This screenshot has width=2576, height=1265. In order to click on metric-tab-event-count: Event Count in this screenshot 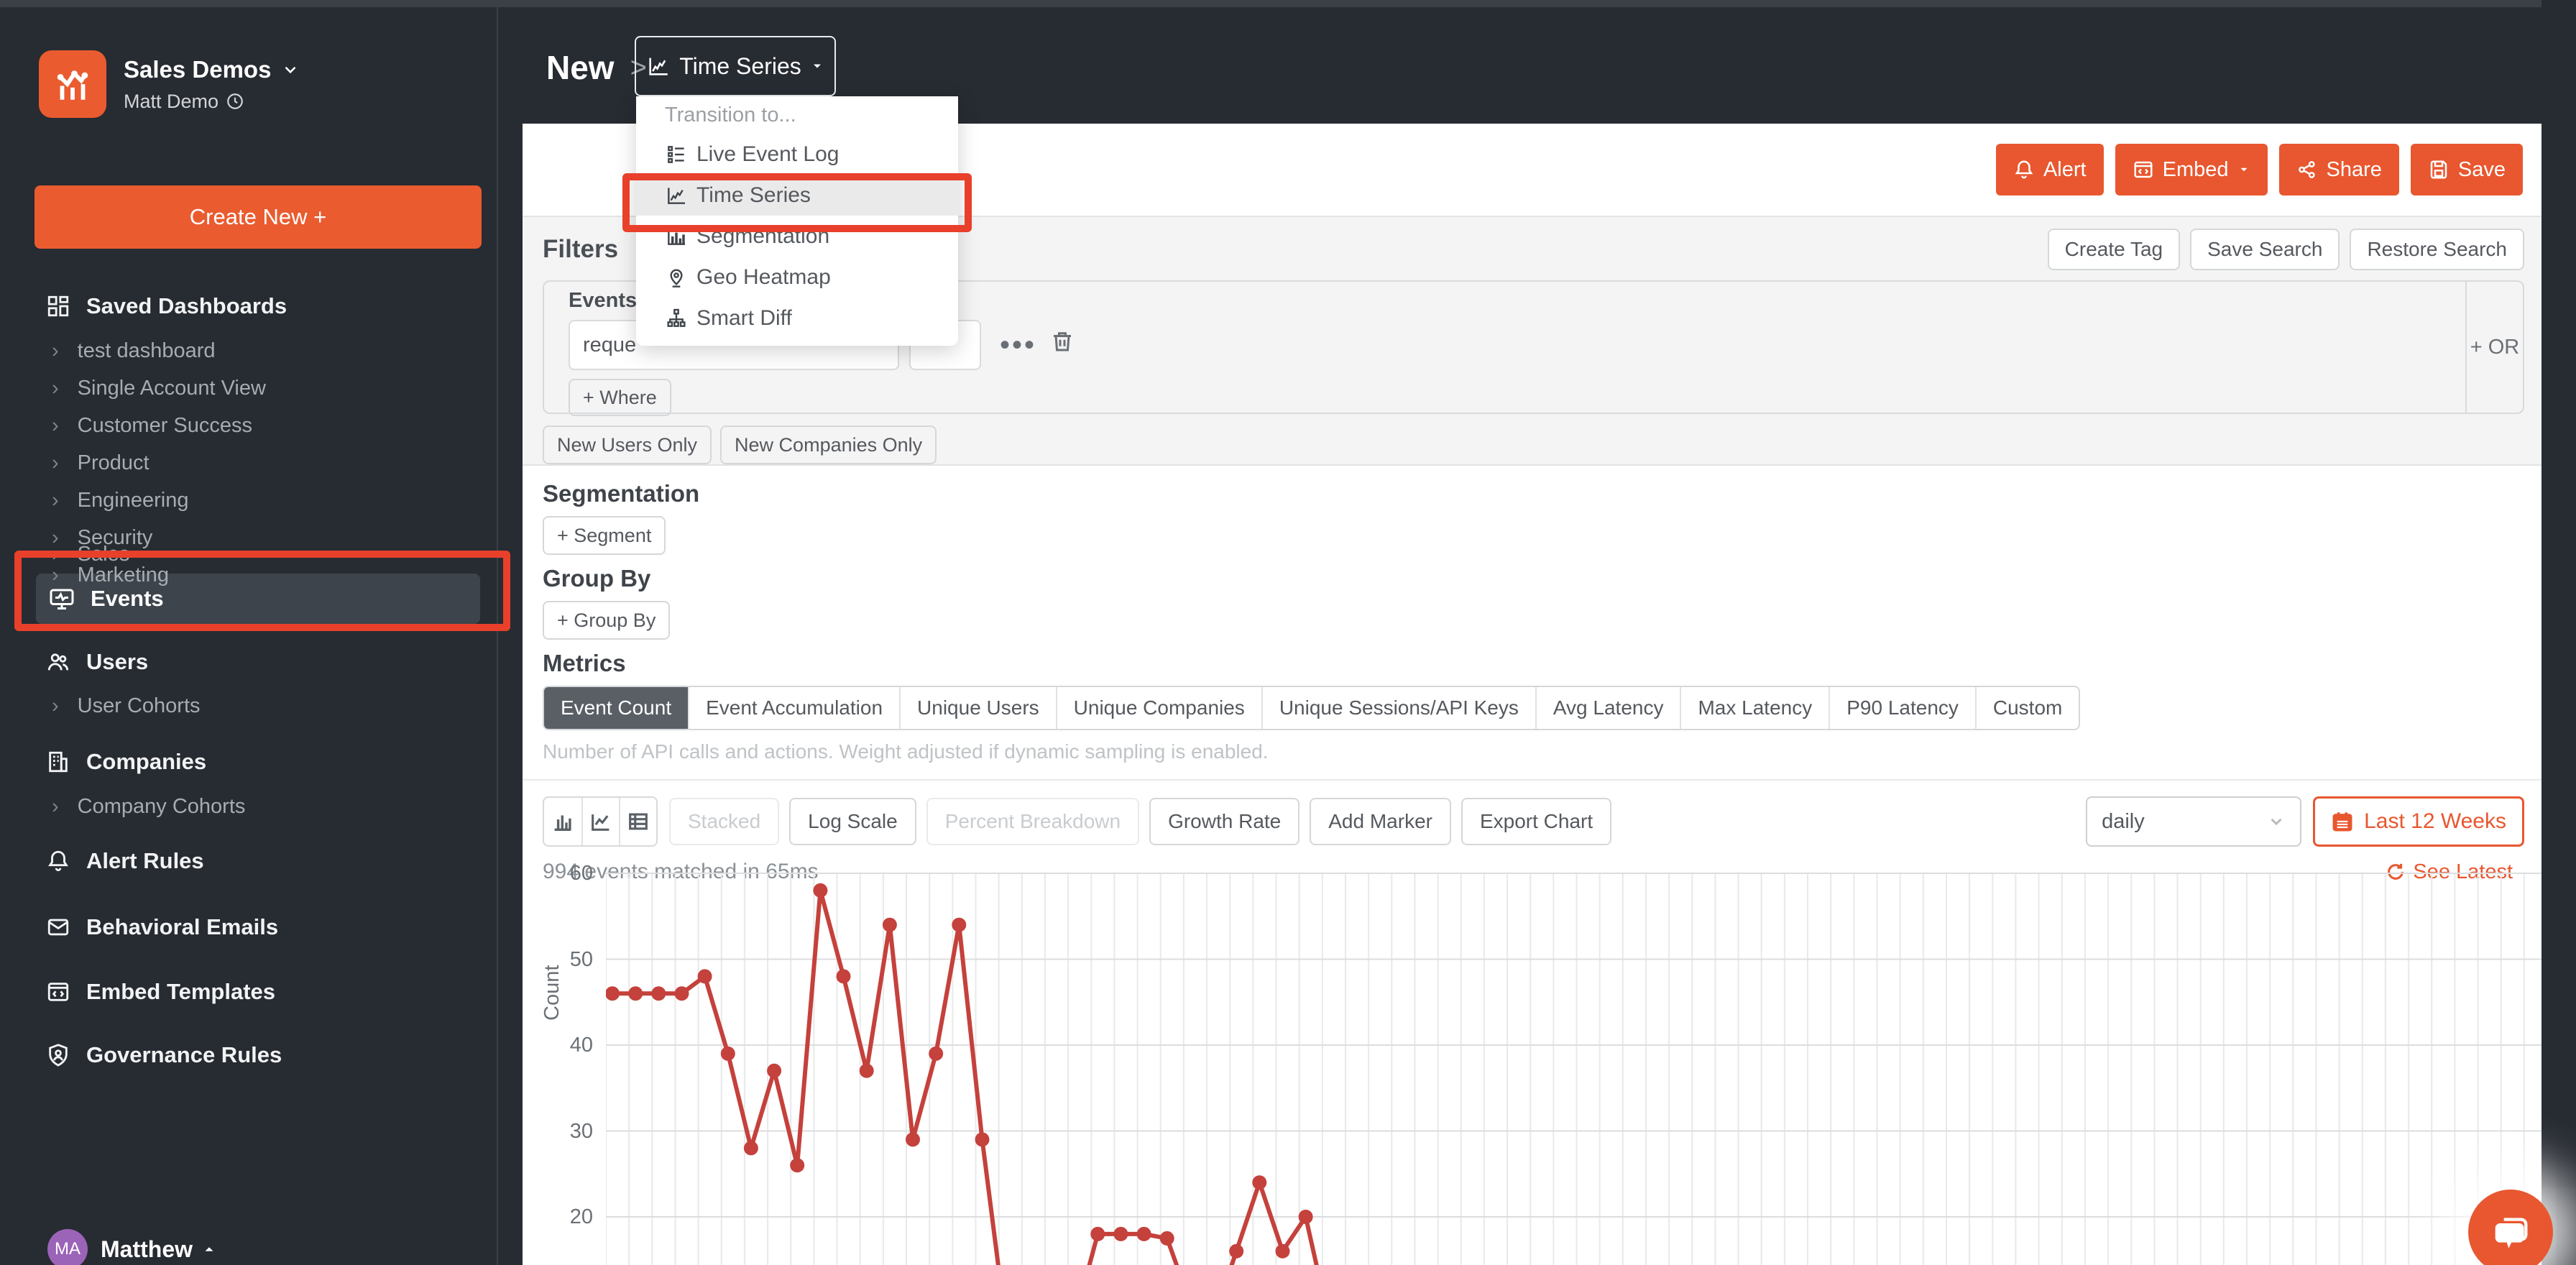, I will do `click(616, 708)`.